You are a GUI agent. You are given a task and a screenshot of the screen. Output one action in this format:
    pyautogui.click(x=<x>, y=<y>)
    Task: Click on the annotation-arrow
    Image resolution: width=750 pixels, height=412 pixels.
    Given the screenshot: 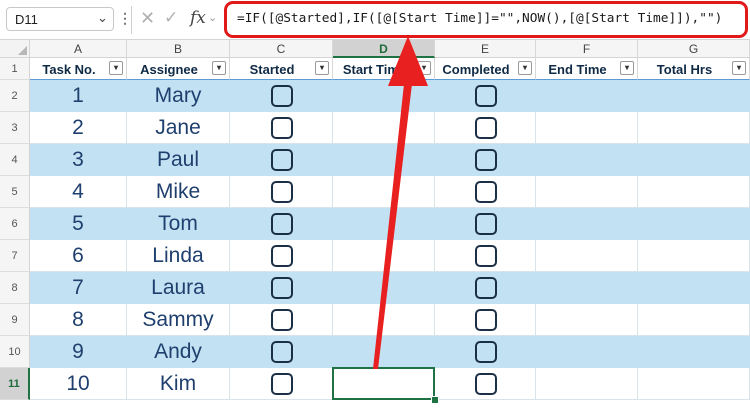 What is the action you would take?
    pyautogui.click(x=400, y=202)
    